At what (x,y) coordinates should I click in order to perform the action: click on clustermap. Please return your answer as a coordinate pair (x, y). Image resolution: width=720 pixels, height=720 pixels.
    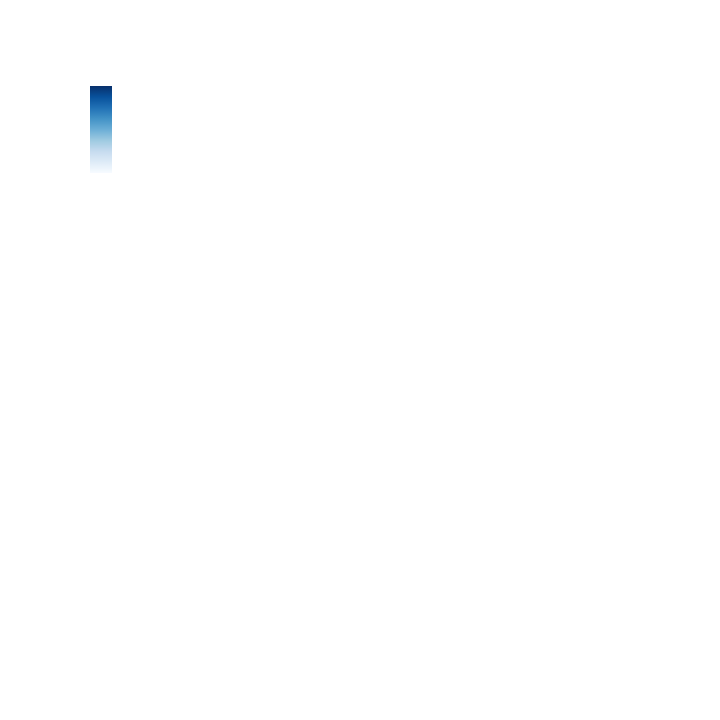
    Looking at the image, I should click on (101, 129).